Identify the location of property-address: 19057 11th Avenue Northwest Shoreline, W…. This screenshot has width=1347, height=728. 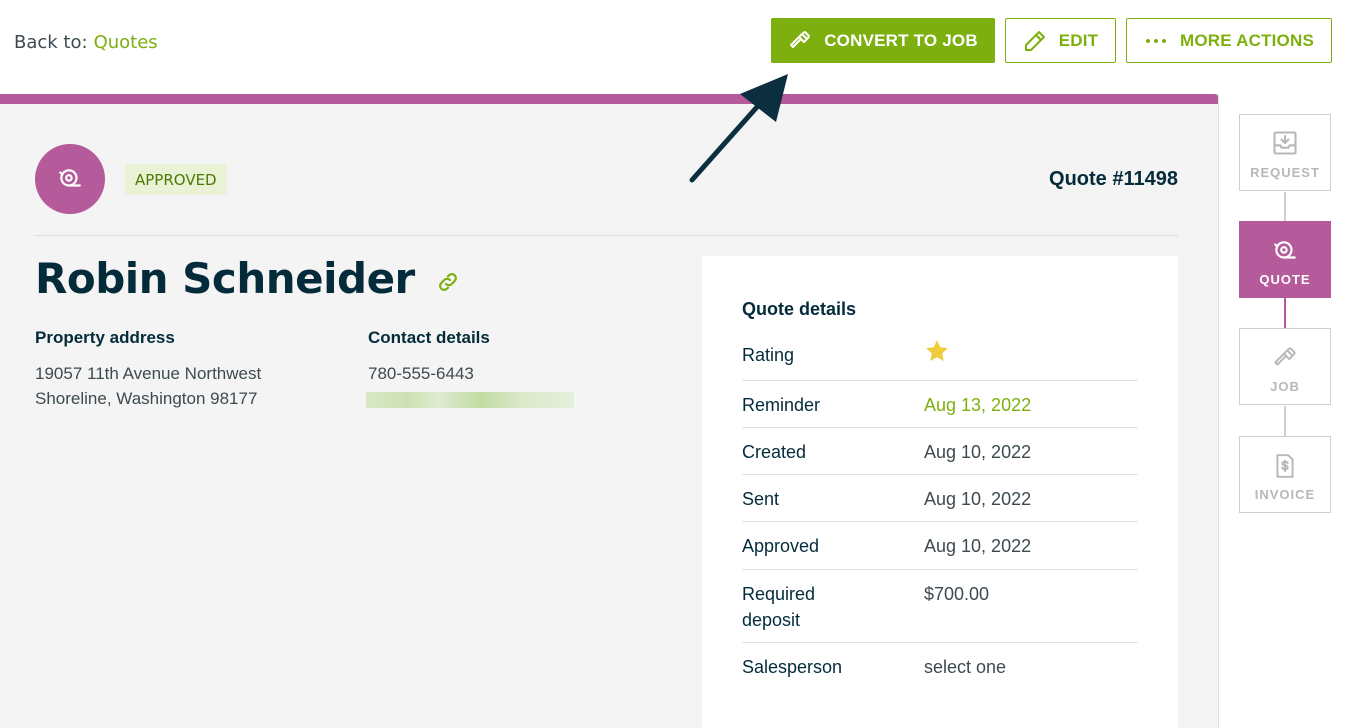
(148, 386).